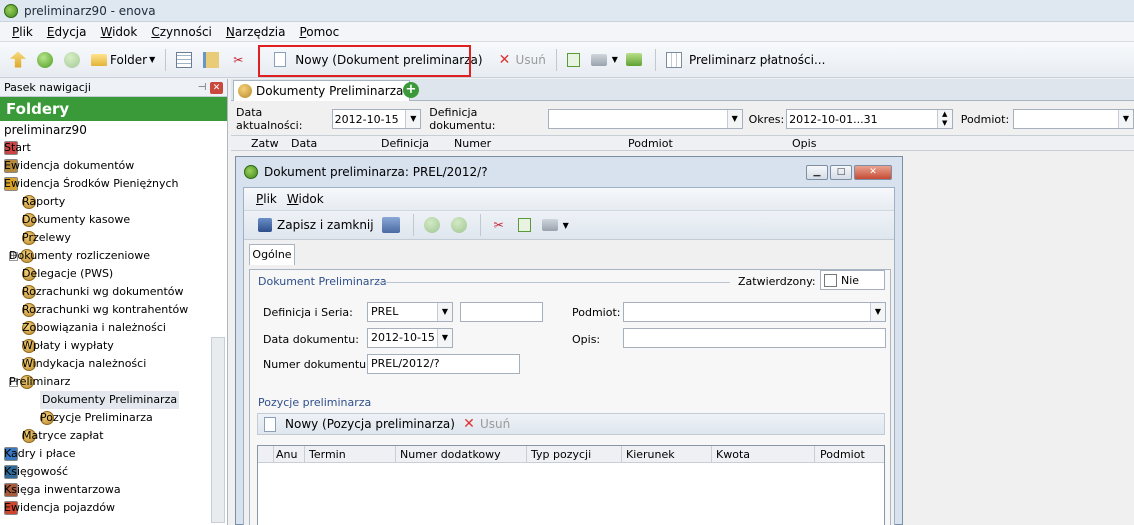 The width and height of the screenshot is (1134, 525). What do you see at coordinates (73, 60) in the screenshot?
I see `forward-button` at bounding box center [73, 60].